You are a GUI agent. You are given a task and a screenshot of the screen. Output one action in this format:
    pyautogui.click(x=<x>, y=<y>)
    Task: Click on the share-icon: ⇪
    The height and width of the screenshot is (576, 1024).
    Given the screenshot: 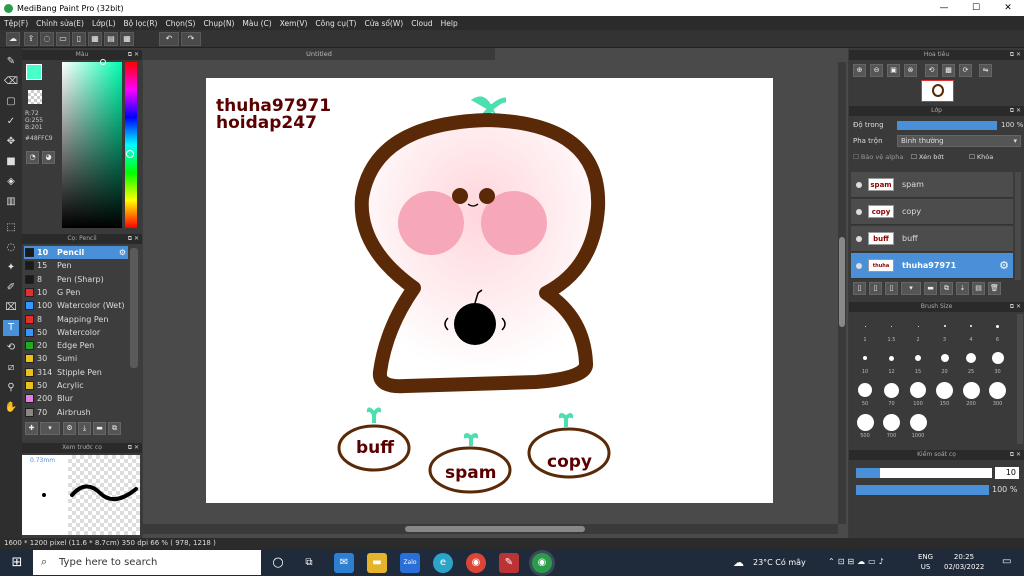 What is the action you would take?
    pyautogui.click(x=31, y=39)
    